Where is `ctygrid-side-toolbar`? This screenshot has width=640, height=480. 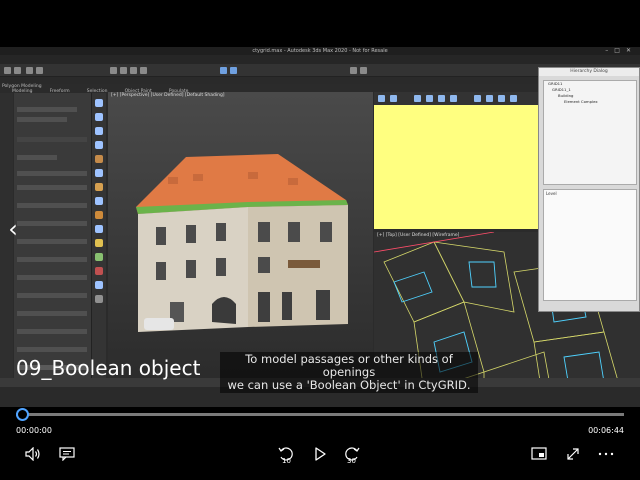
ctygrid-side-toolbar is located at coordinates (99, 238).